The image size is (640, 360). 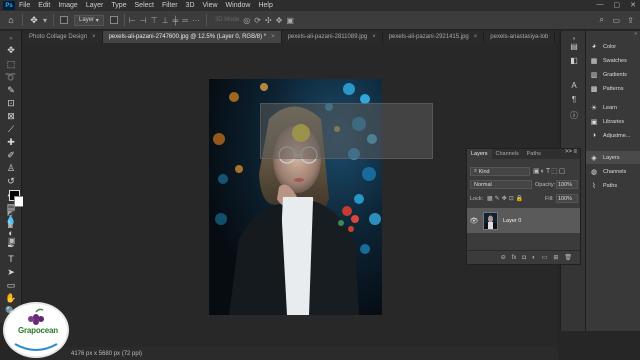 I want to click on kind-filter-dropdown: ⌕ Kind, so click(x=500, y=171).